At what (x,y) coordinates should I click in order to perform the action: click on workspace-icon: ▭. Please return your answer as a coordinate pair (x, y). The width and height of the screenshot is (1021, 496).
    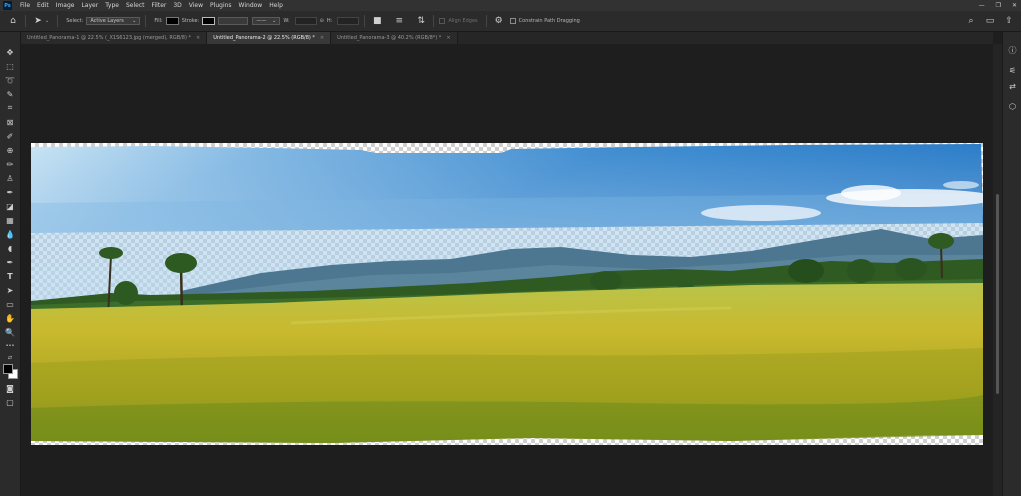
    Looking at the image, I should click on (990, 21).